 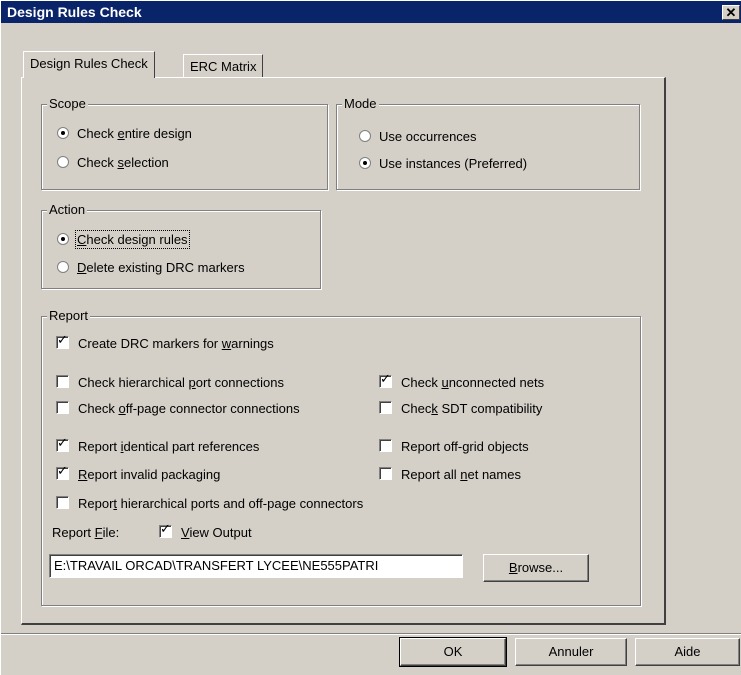 What do you see at coordinates (113, 164) in the screenshot?
I see `check-selection-radio: Check selection` at bounding box center [113, 164].